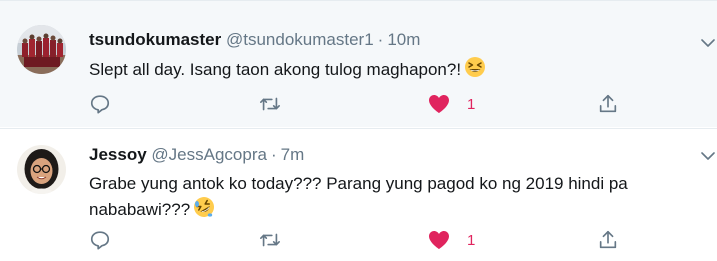 The image size is (717, 261). What do you see at coordinates (403, 39) in the screenshot?
I see `timestamp: 10m` at bounding box center [403, 39].